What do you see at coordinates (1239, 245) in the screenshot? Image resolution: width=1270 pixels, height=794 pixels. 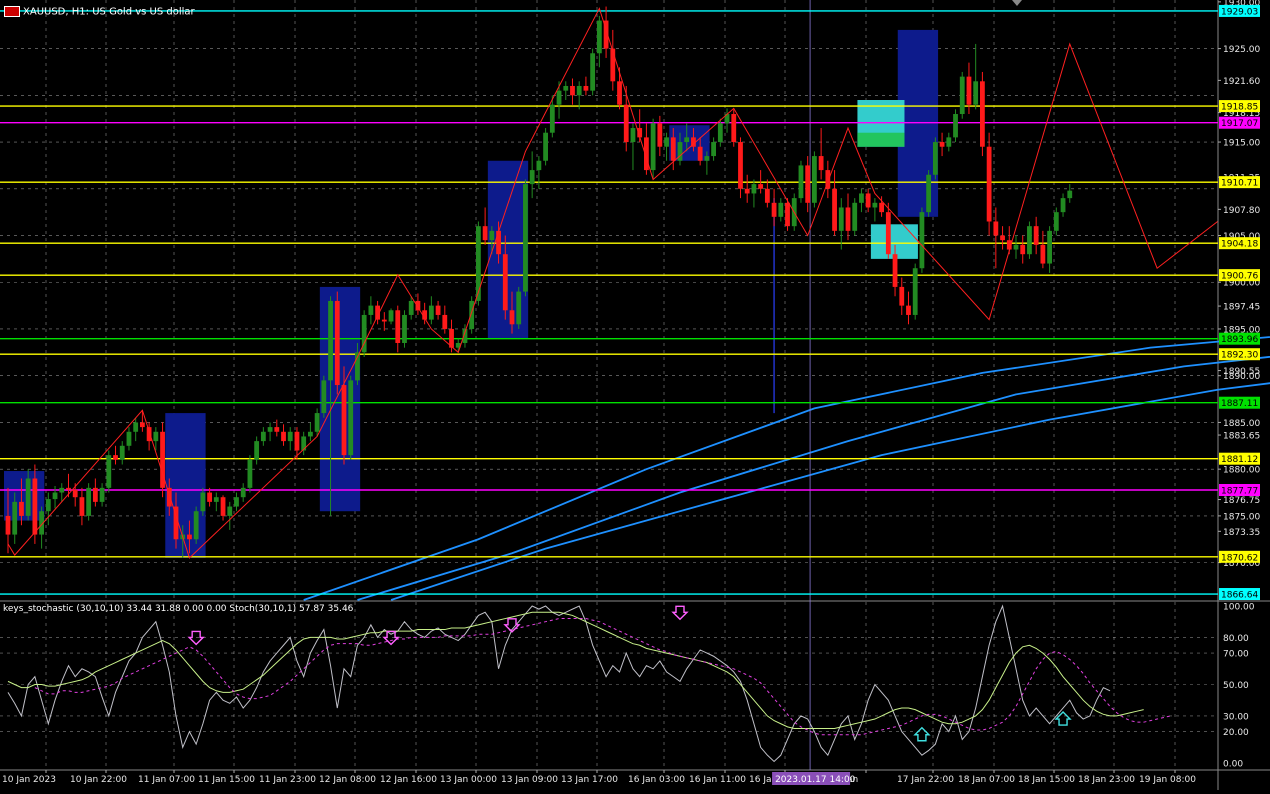 I see `level-price-tag-label: 1904.18` at bounding box center [1239, 245].